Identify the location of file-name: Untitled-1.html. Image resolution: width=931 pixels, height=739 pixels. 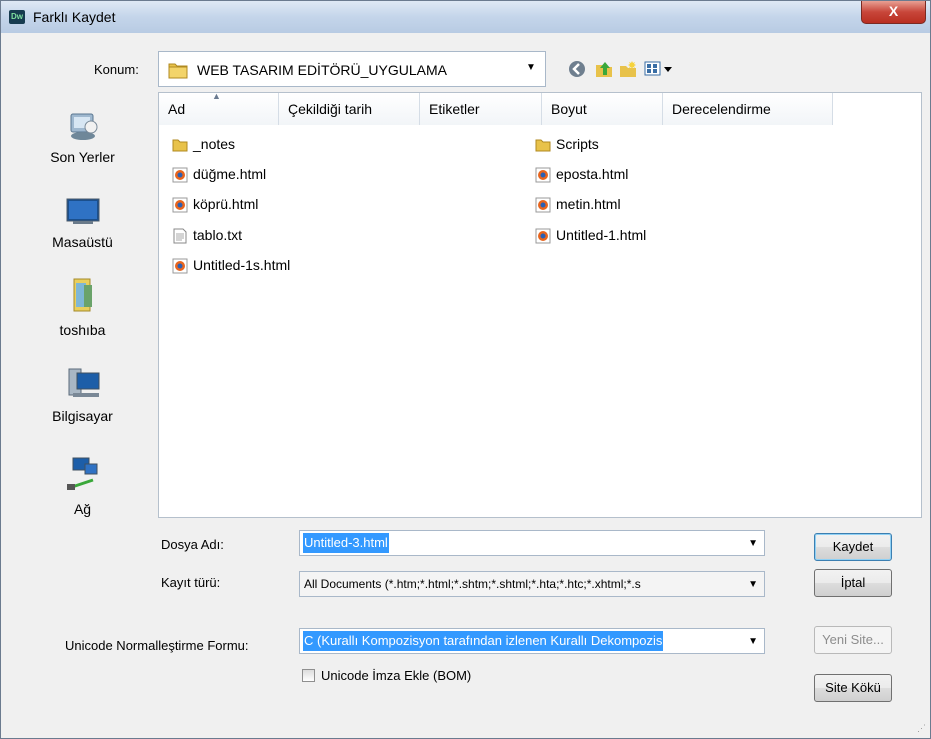
(601, 235).